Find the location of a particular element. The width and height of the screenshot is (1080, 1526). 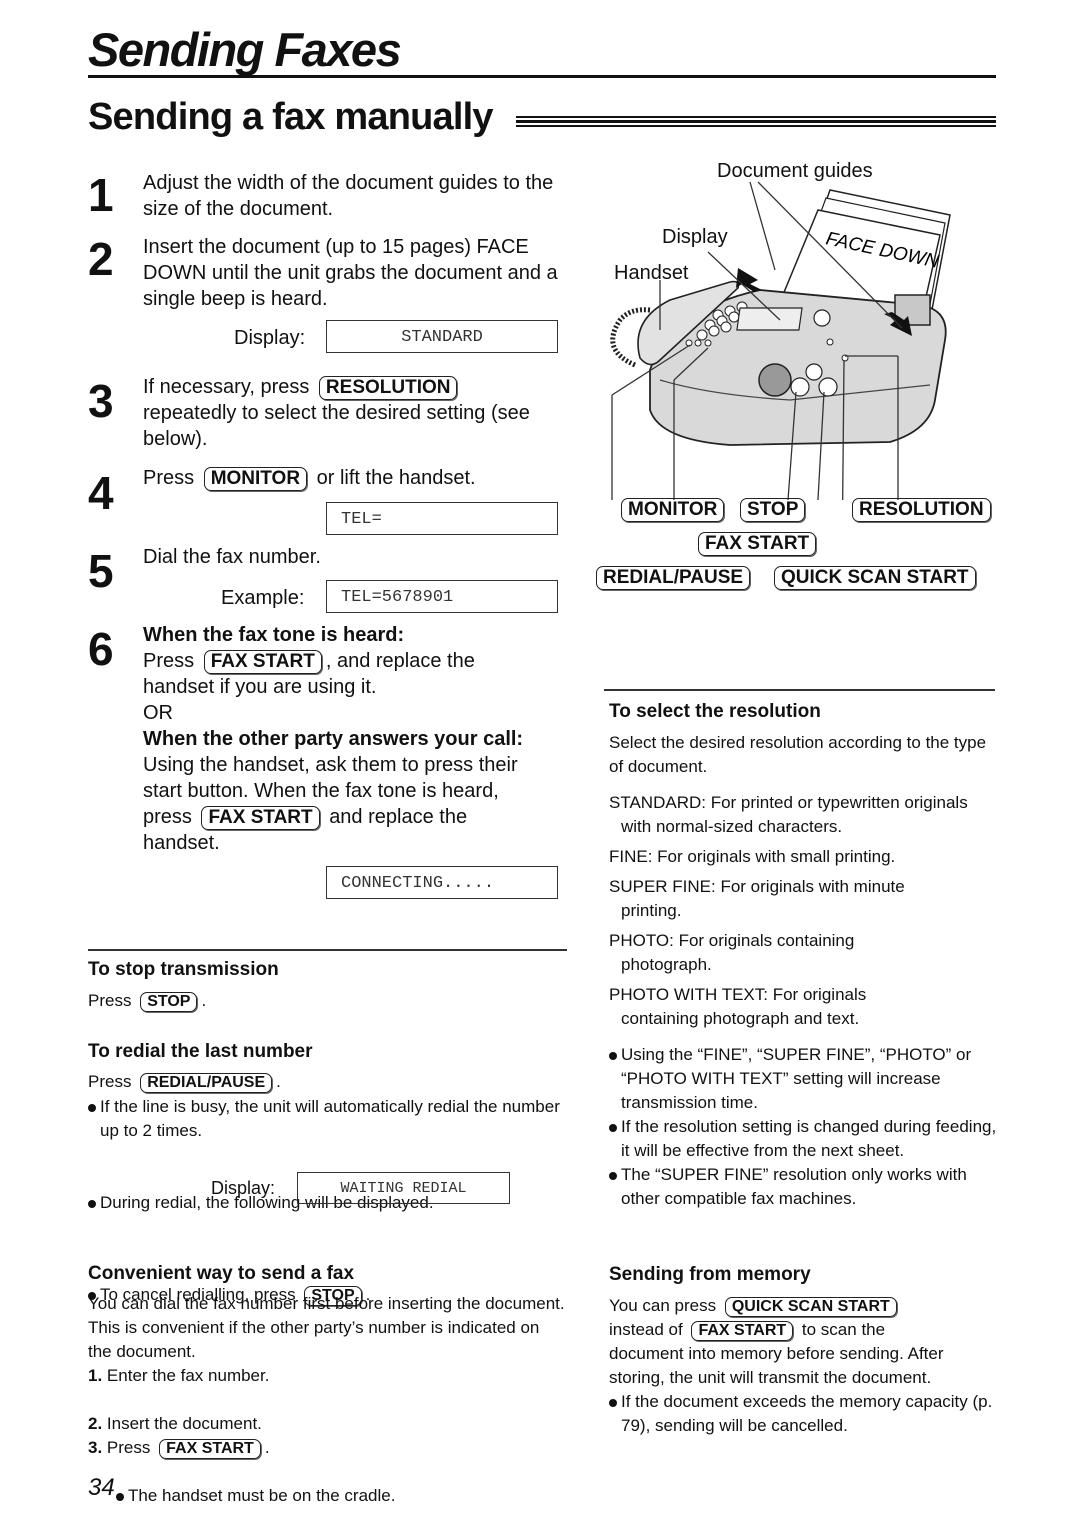

lcd-display-waiting-redial: WAITING REDIAL is located at coordinates (403, 1188).